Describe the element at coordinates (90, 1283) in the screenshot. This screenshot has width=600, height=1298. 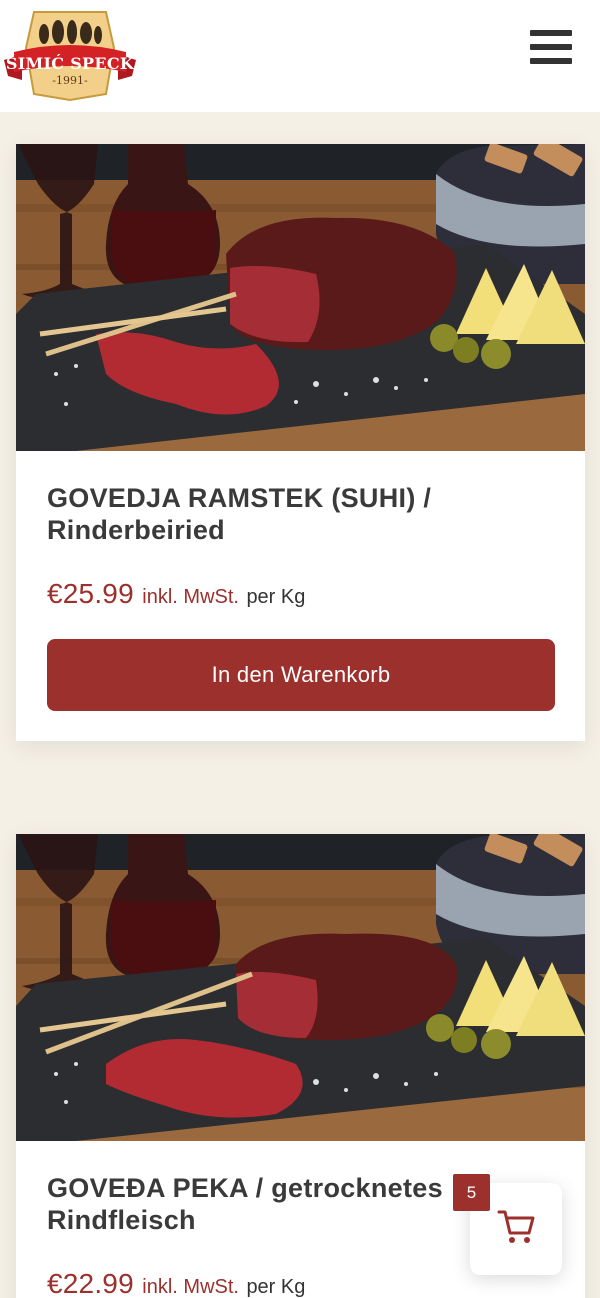
I see `product-price: €22.99` at that location.